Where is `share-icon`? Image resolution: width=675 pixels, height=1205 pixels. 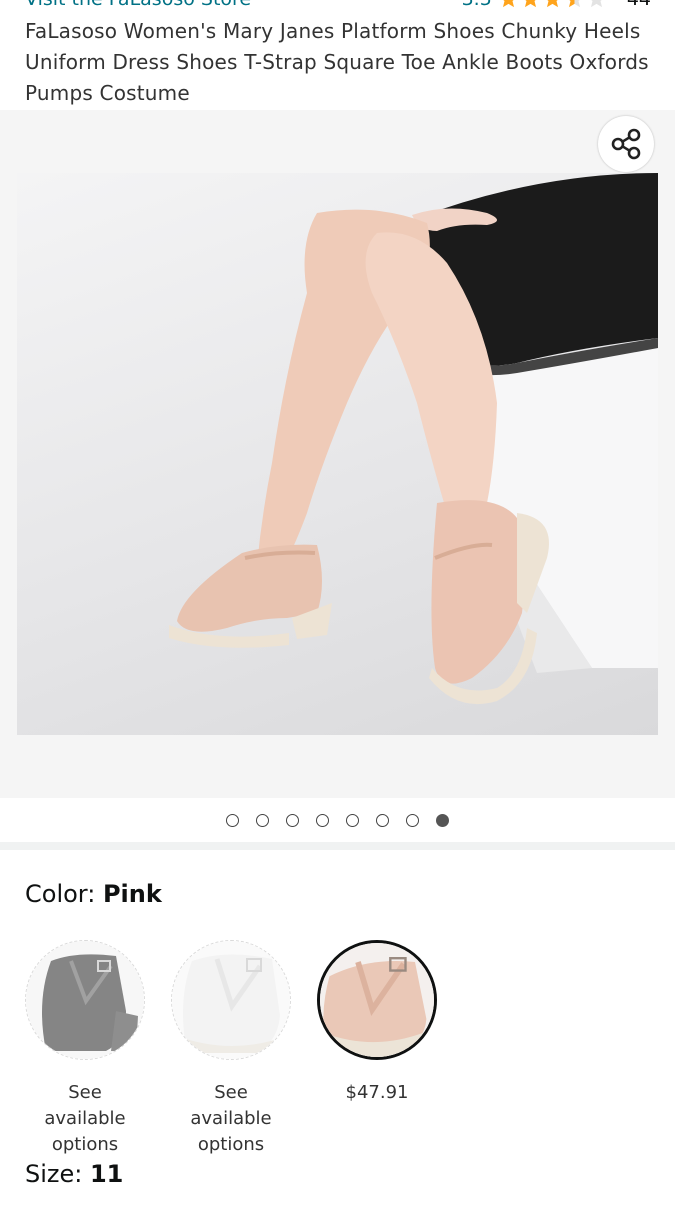
share-icon is located at coordinates (626, 144).